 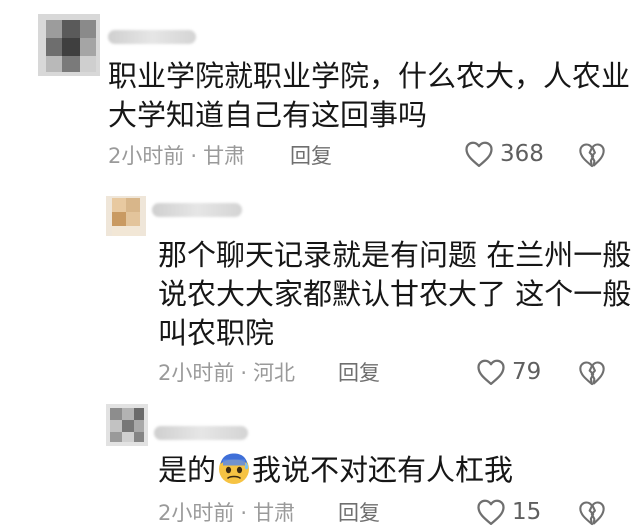 What do you see at coordinates (527, 372) in the screenshot?
I see `like-count: 79` at bounding box center [527, 372].